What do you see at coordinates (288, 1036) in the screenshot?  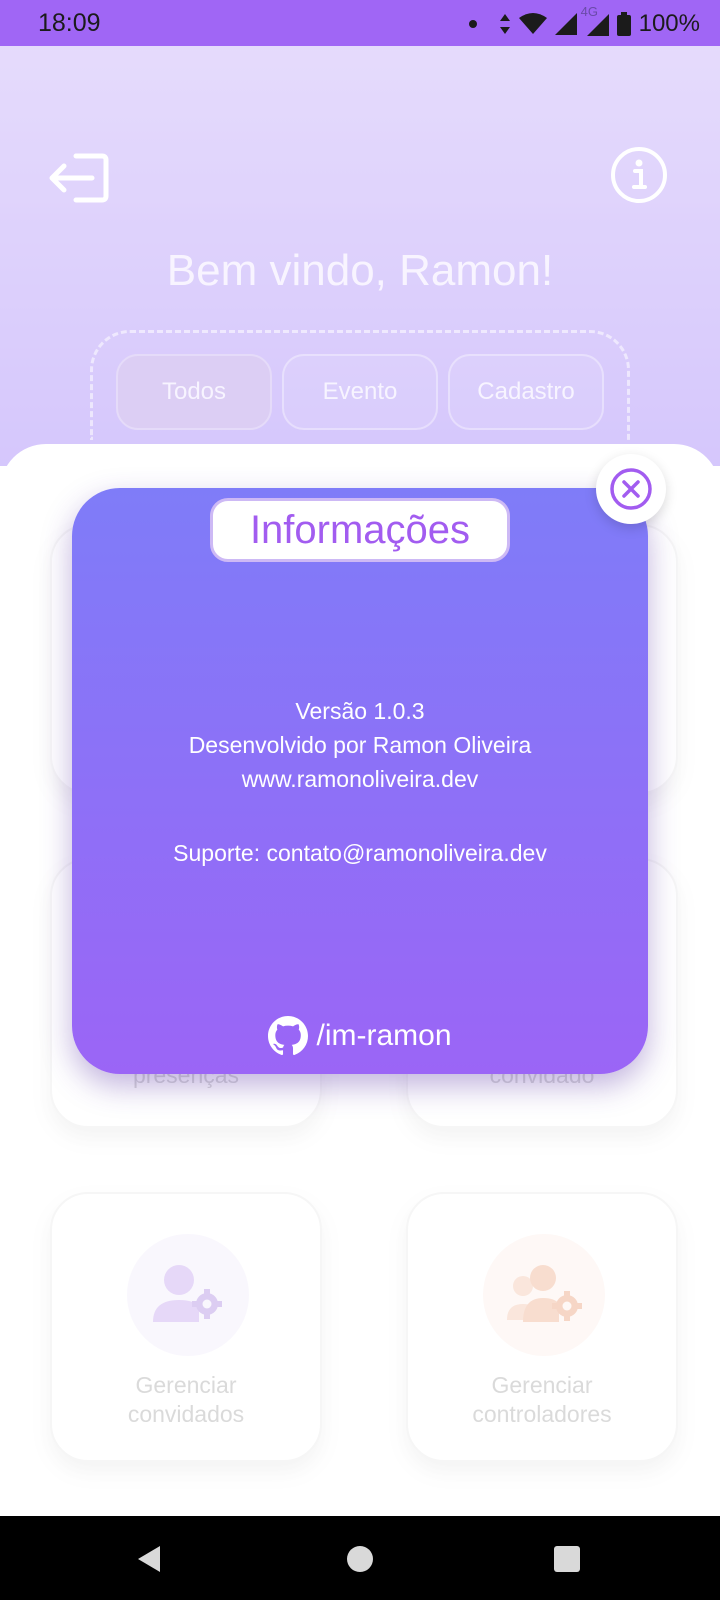 I see `github-icon` at bounding box center [288, 1036].